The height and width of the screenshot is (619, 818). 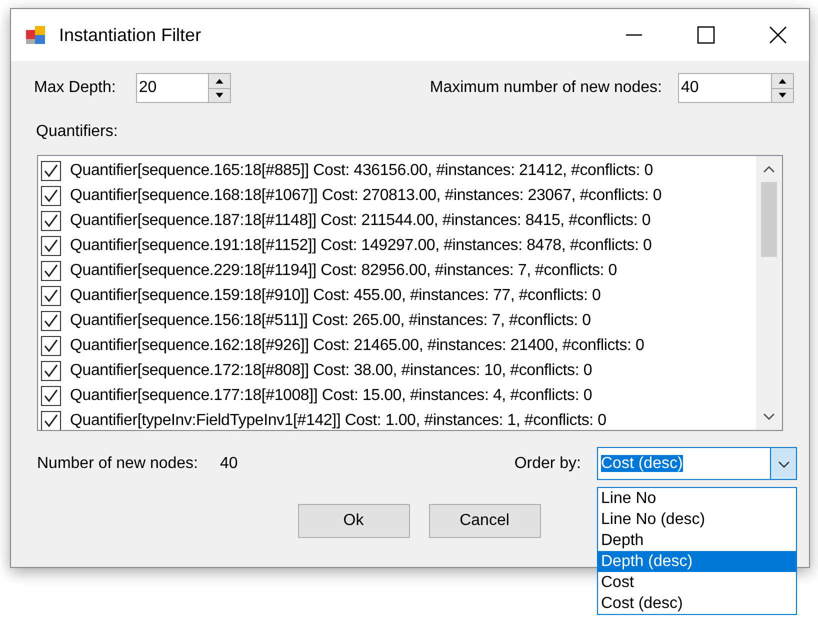 I want to click on list-item-text: Quantifier[sequence.187:18[#1148]] Cost: 211544.00, #instances: 8415, #conflicts: 0, so click(x=360, y=220).